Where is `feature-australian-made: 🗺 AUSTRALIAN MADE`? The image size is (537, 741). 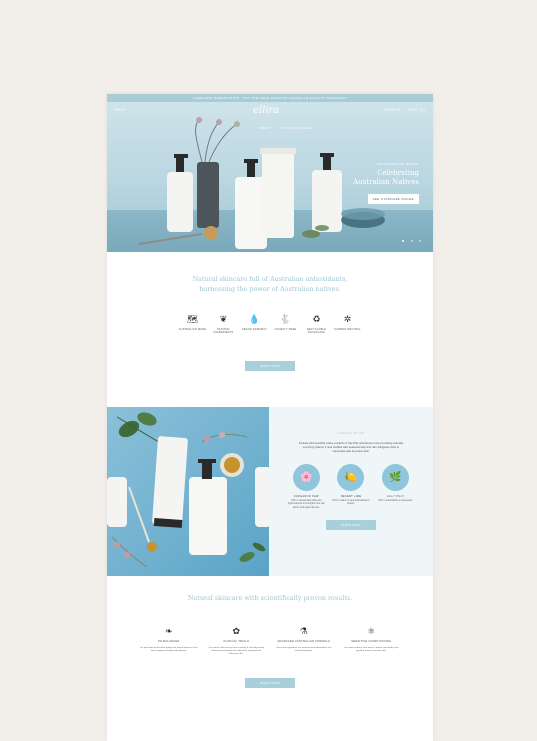
feature-australian-made: 🗺 AUSTRALIAN MADE is located at coordinates (192, 324).